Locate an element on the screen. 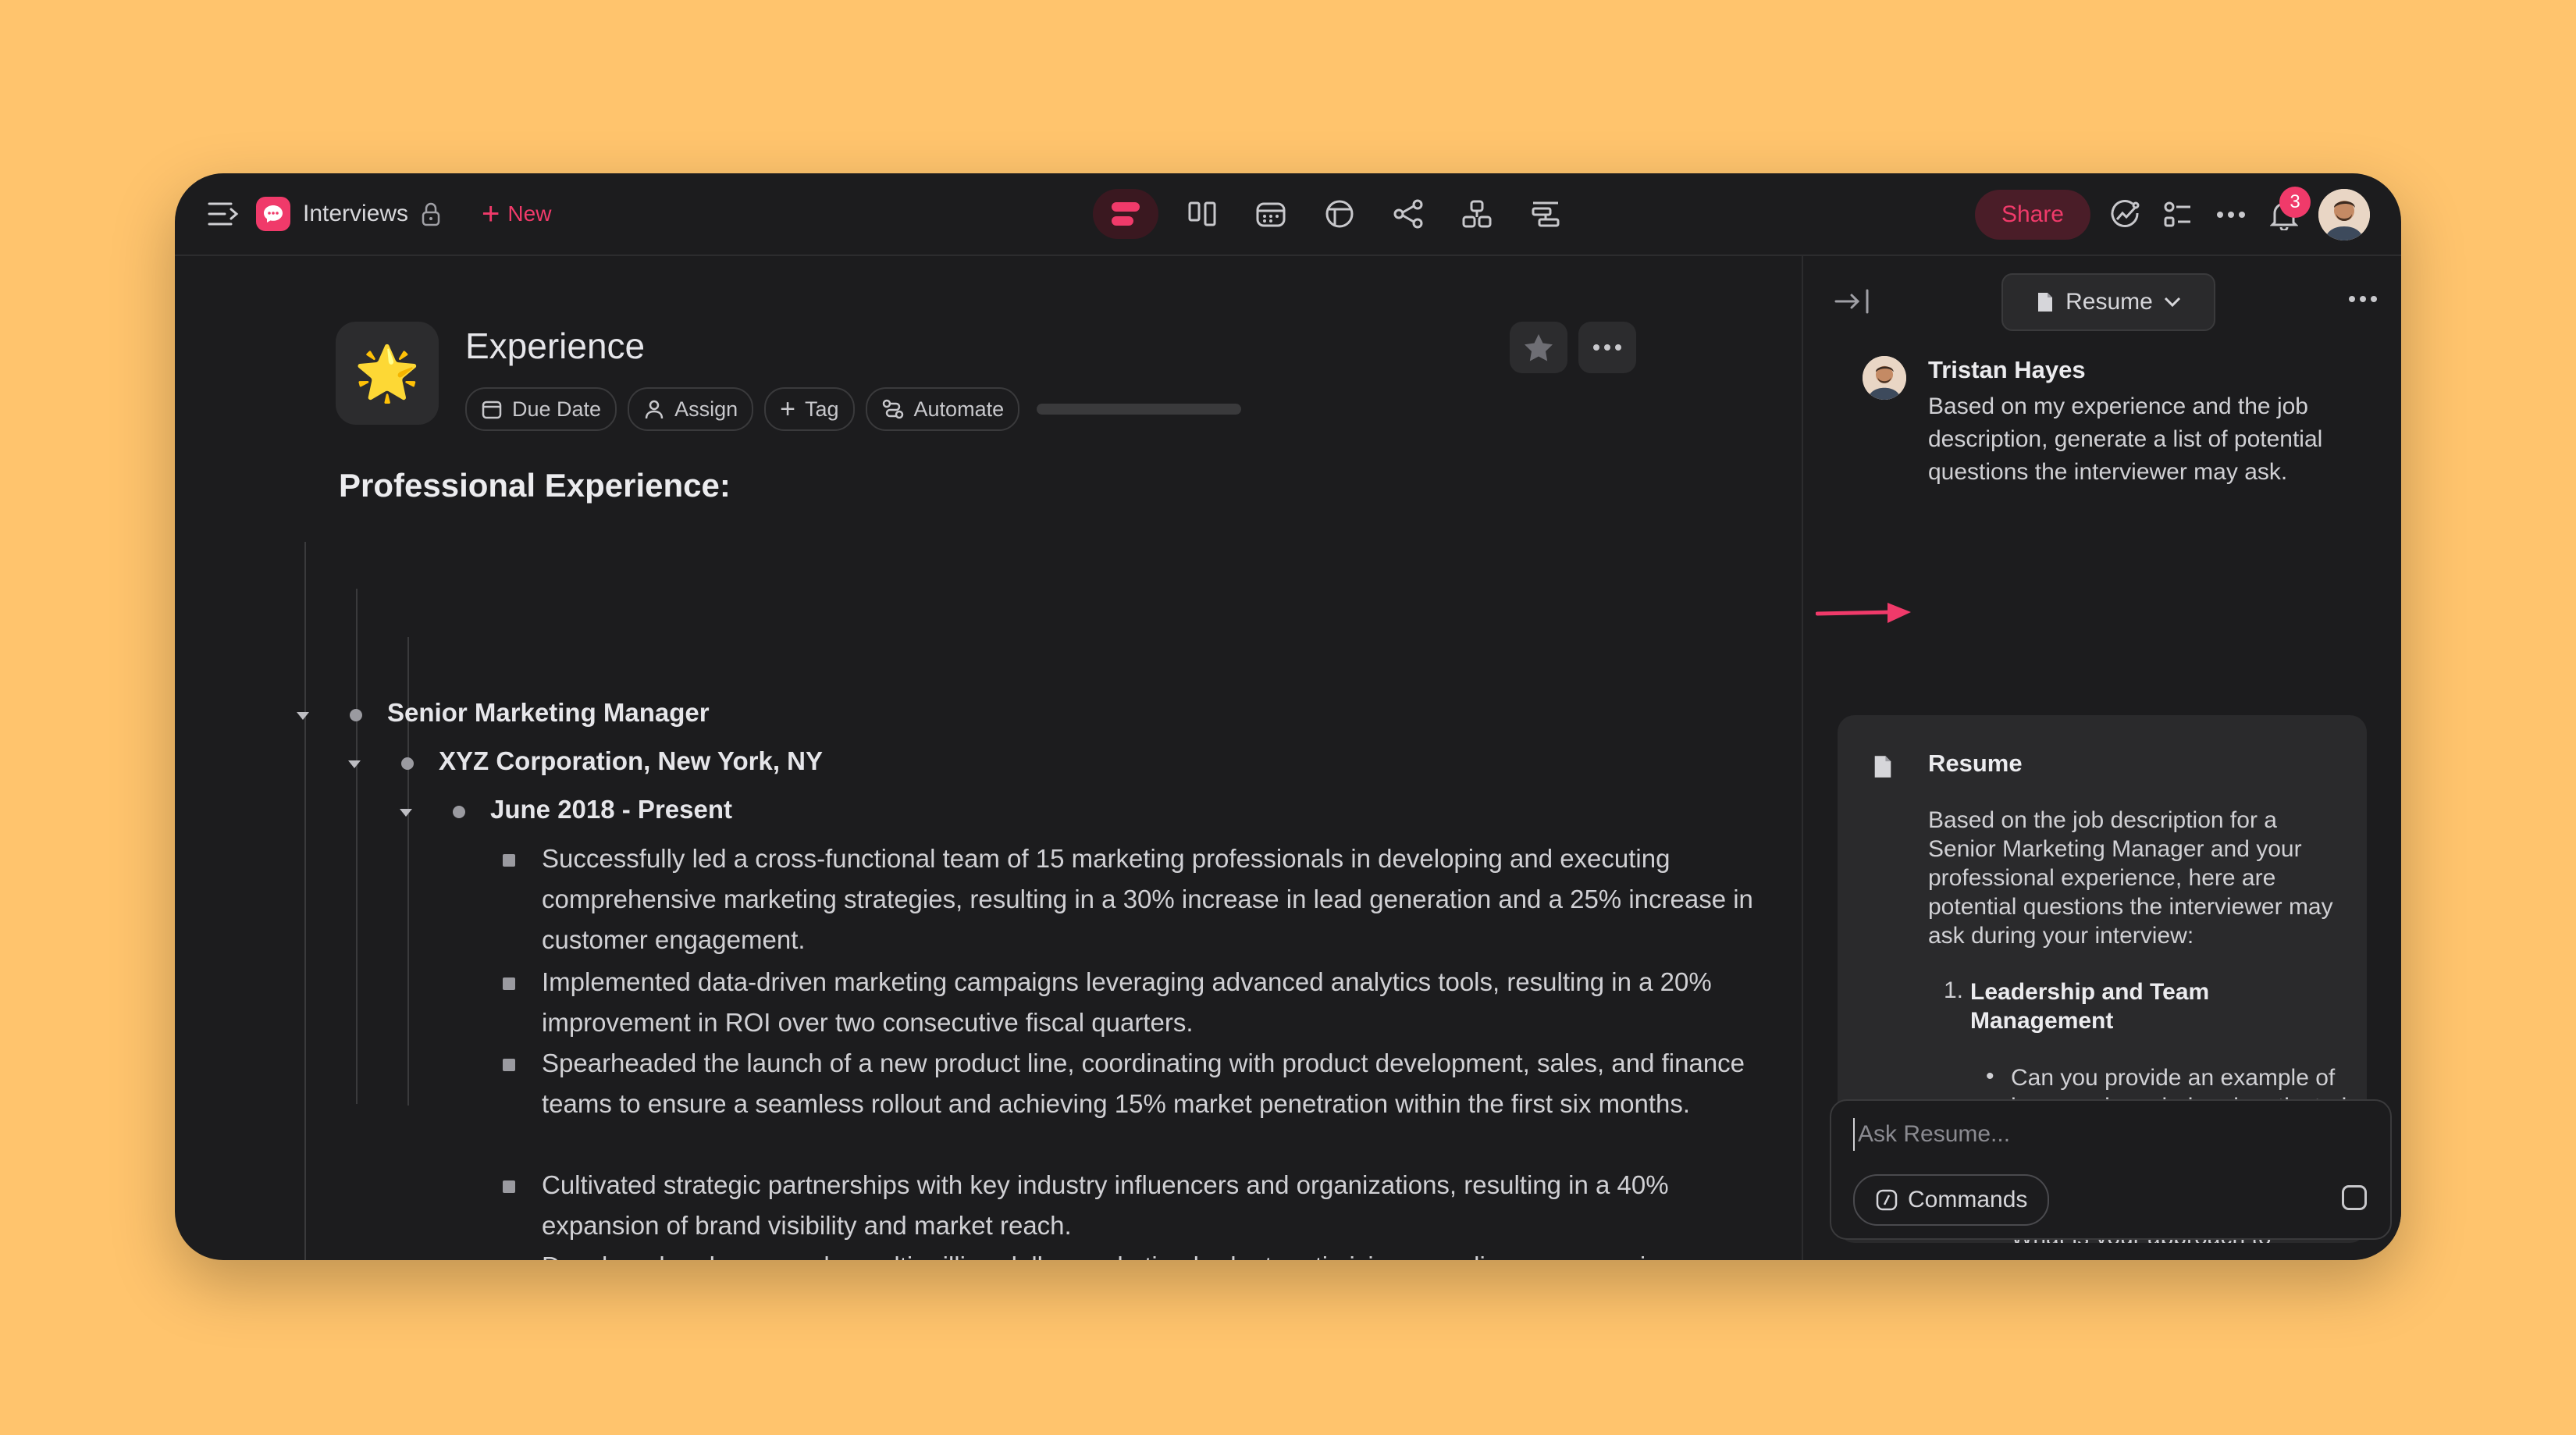 This screenshot has width=2576, height=1435. list-view-icon is located at coordinates (1125, 214).